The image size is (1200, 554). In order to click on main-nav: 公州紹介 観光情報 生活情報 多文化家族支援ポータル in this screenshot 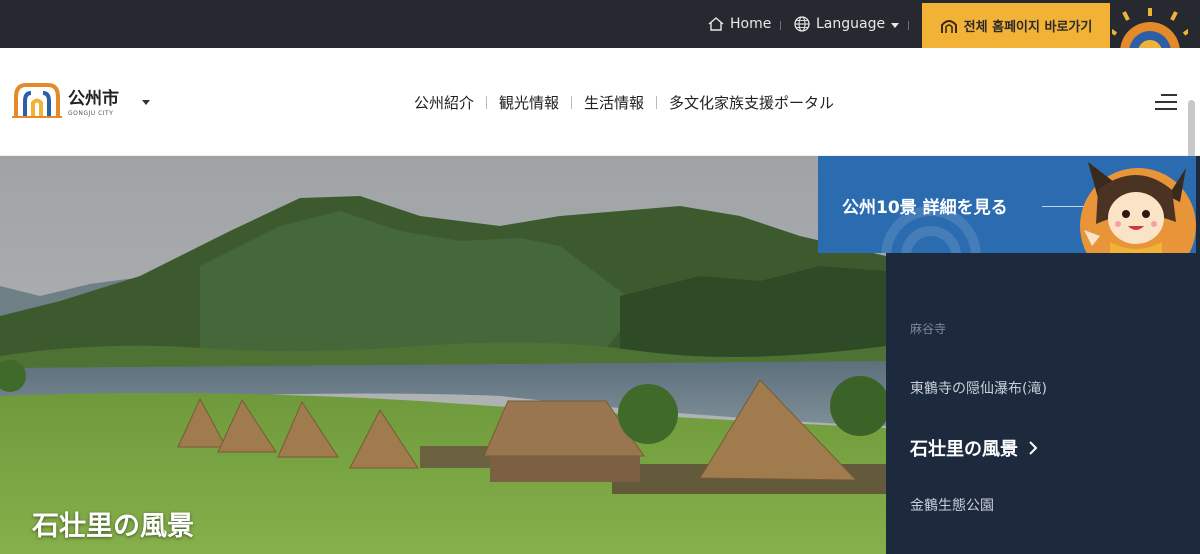, I will do `click(624, 102)`.